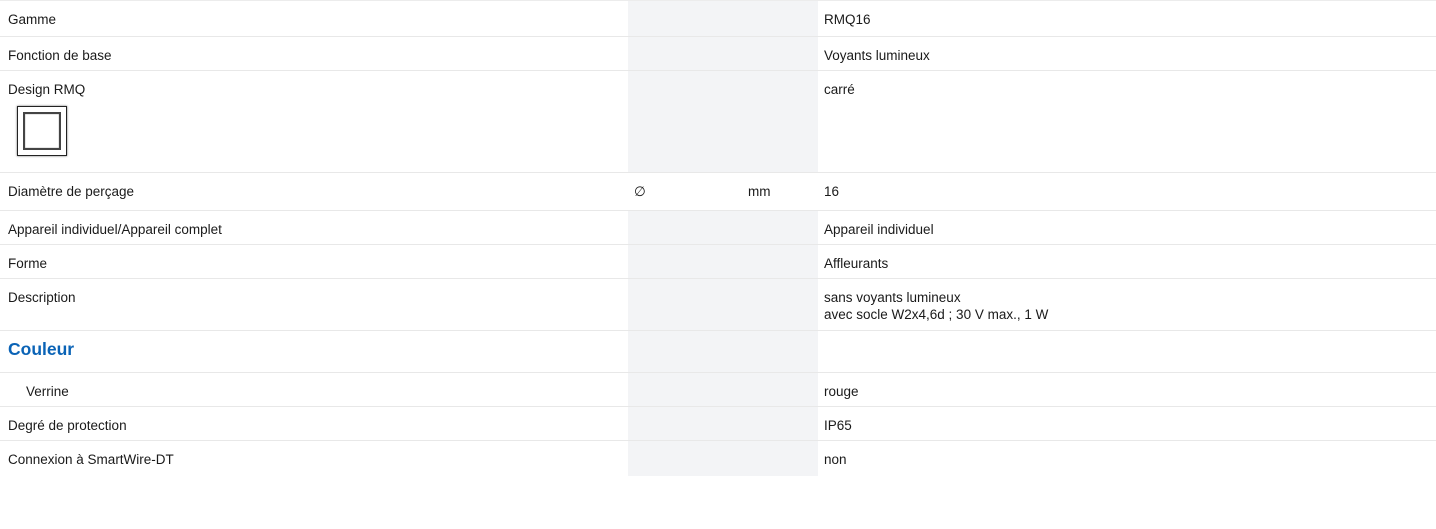 Image resolution: width=1436 pixels, height=529 pixels. Describe the element at coordinates (314, 191) in the screenshot. I see `spec-label: Diamètre de perçage` at that location.